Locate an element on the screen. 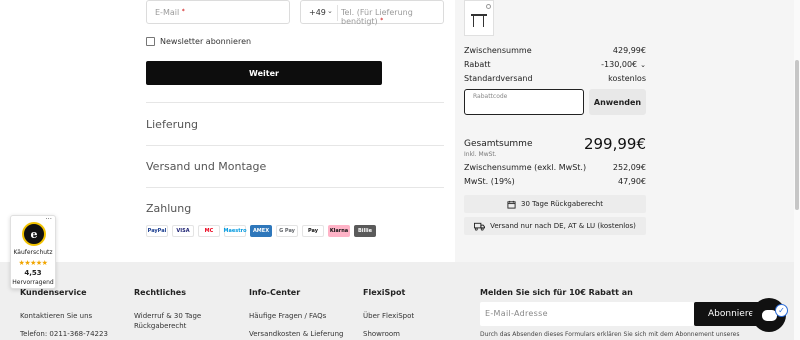  coupon-input: Rabattcode is located at coordinates (524, 102).